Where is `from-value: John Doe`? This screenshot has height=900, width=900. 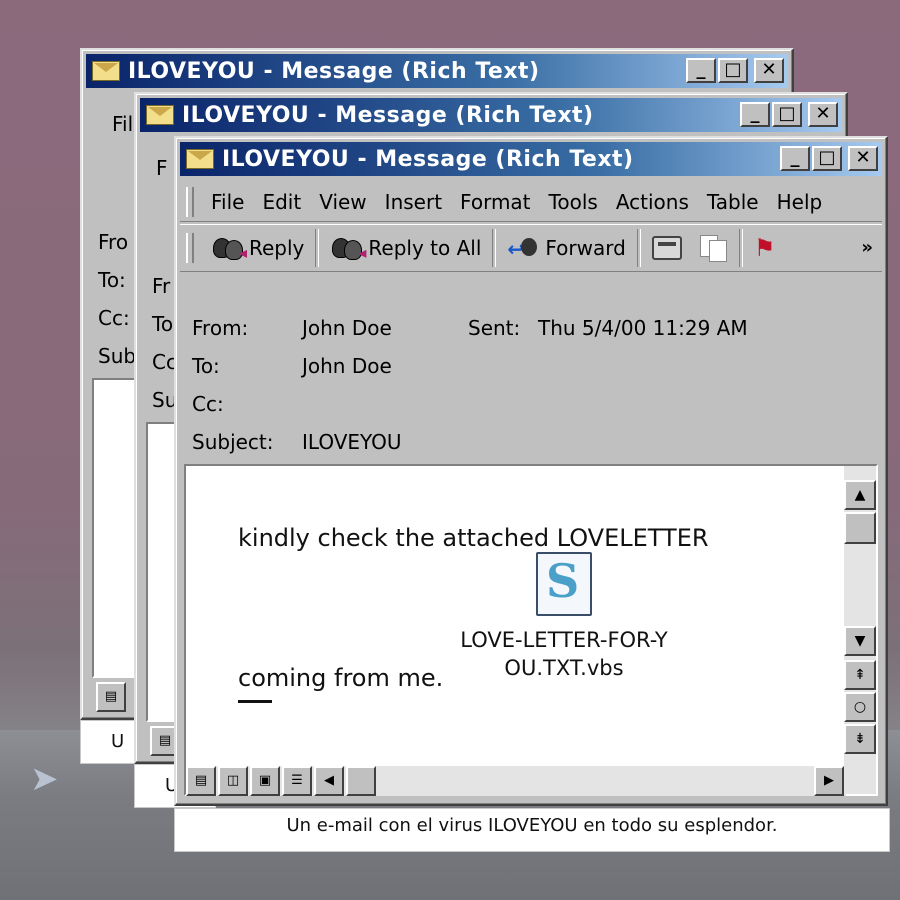 from-value: John Doe is located at coordinates (347, 328).